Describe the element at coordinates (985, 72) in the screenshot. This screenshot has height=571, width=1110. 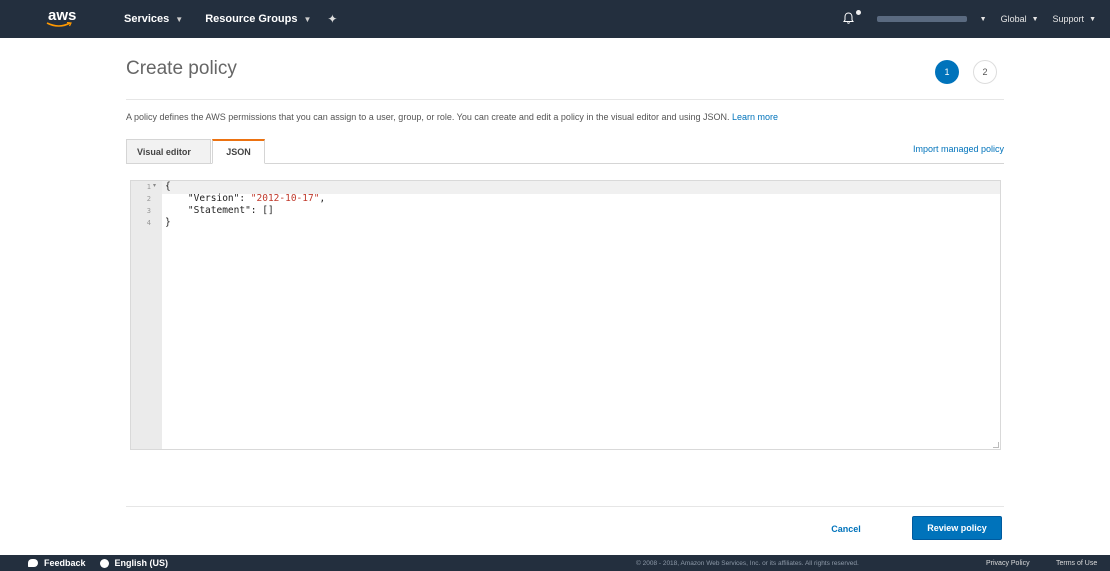
I see `step-indicator-2: 2` at that location.